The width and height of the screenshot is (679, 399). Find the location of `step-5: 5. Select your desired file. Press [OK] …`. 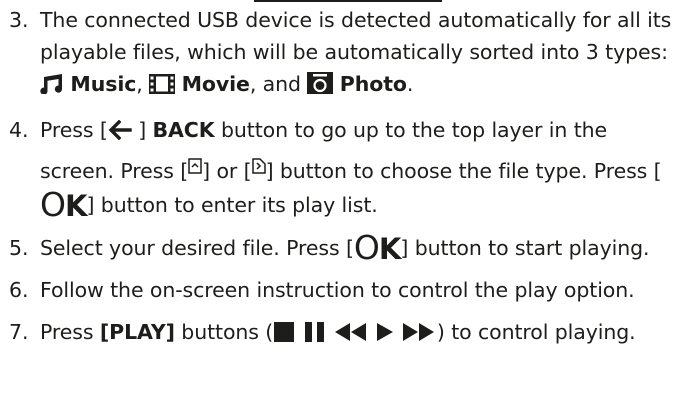

step-5: 5. Select your desired file. Press [OK] … is located at coordinates (342, 247).